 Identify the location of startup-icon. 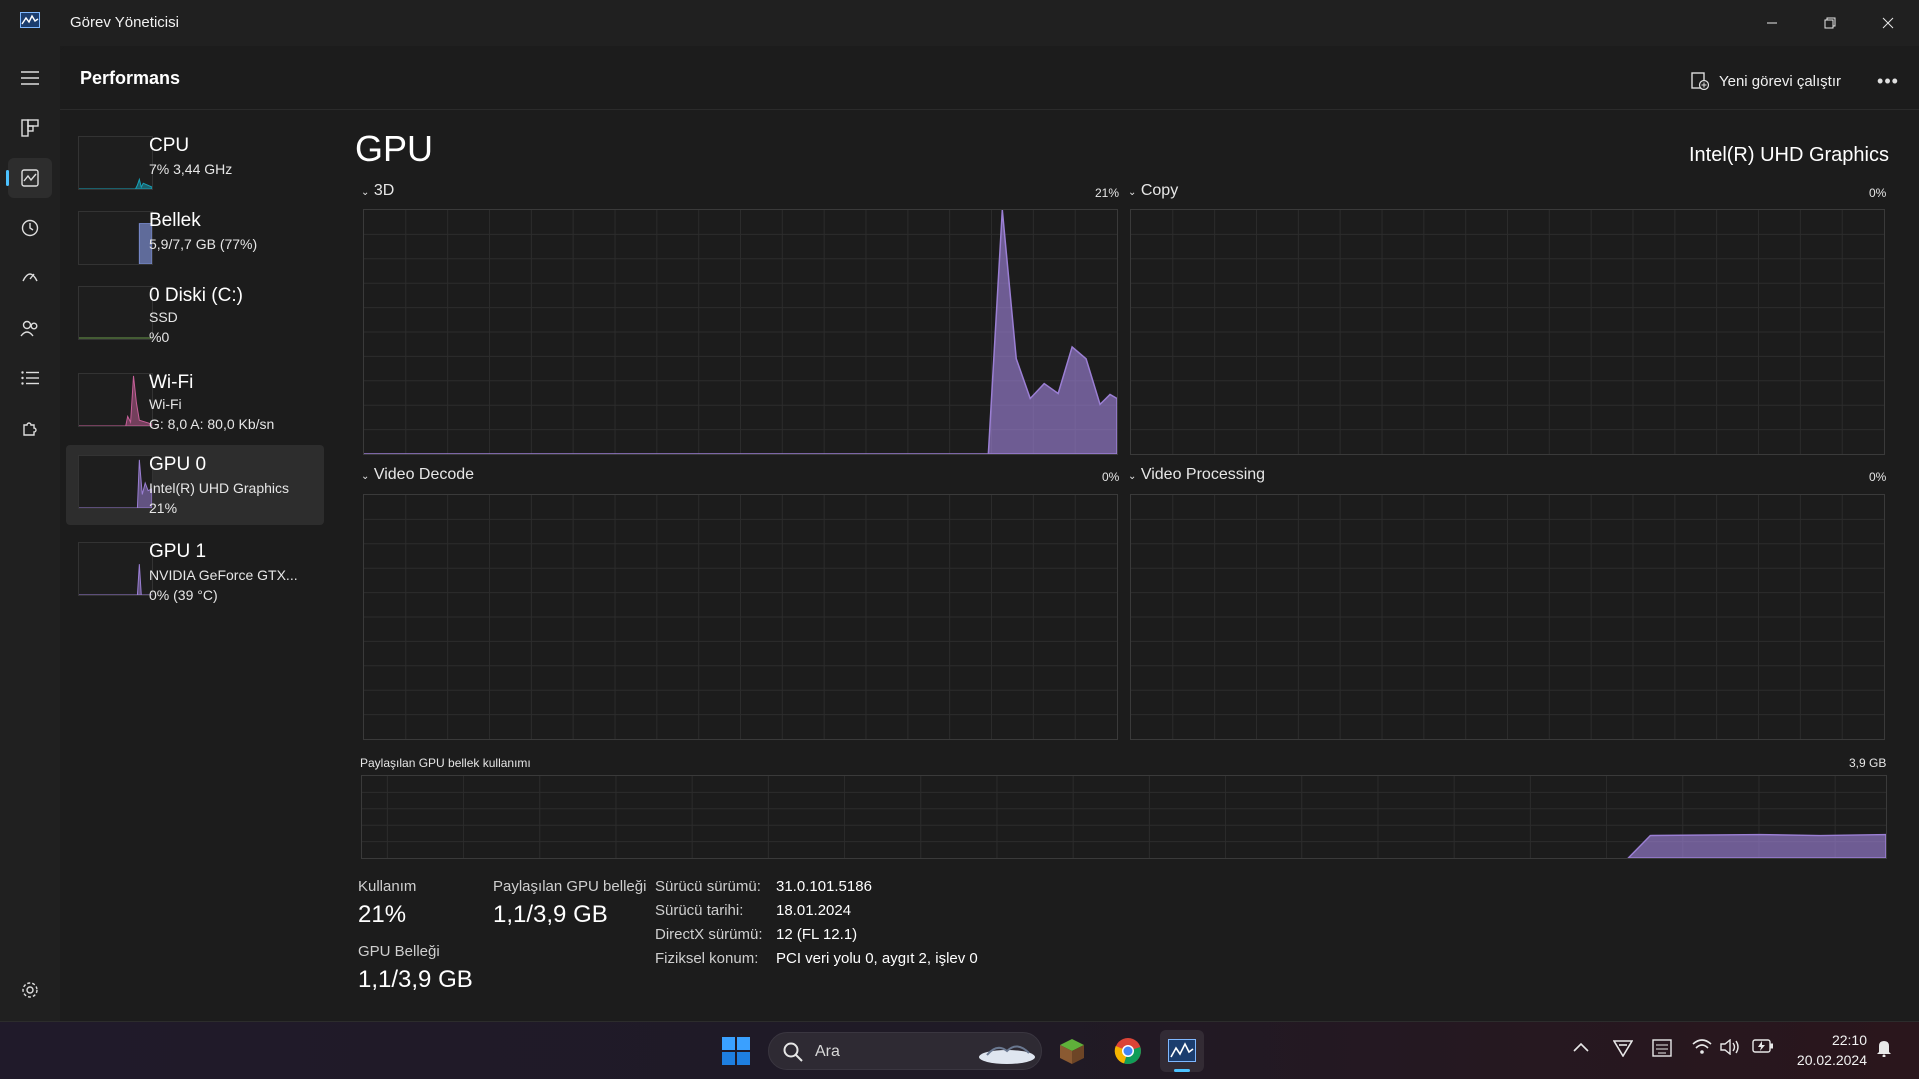
(30, 277).